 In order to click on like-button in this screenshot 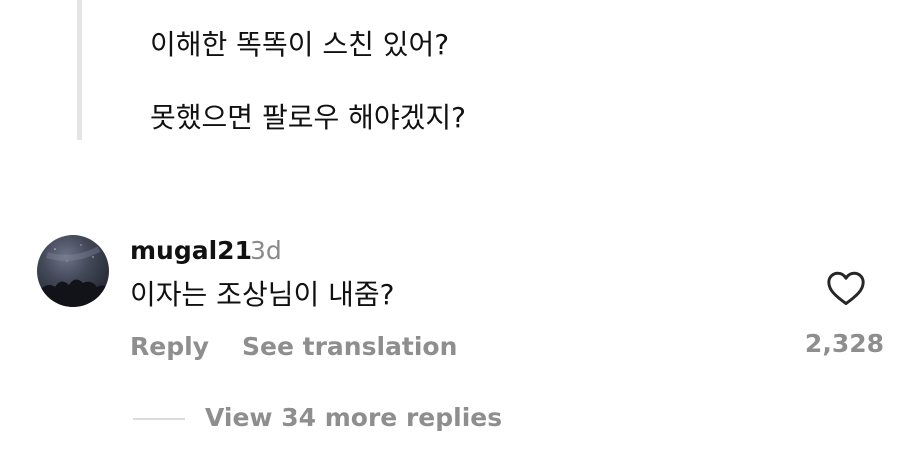, I will do `click(846, 288)`.